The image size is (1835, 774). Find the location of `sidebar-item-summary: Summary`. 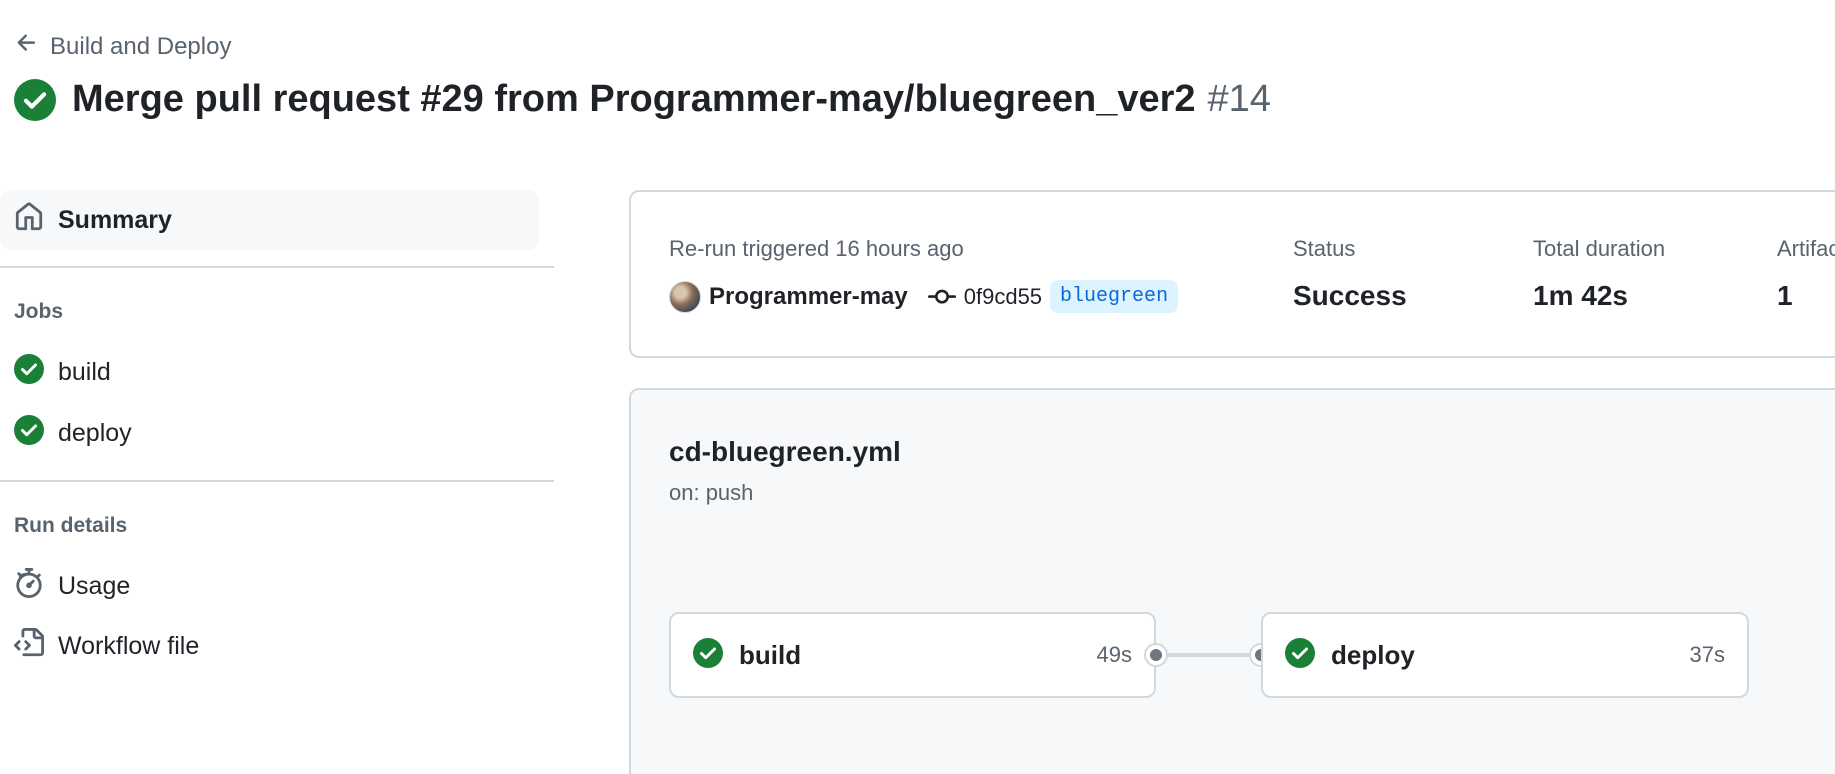

sidebar-item-summary: Summary is located at coordinates (269, 220).